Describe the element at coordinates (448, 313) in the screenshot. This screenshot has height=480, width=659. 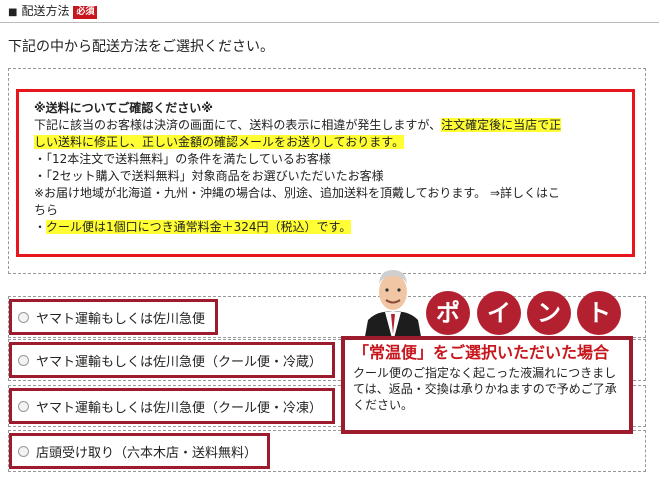
I see `point-badge-po: ポ` at that location.